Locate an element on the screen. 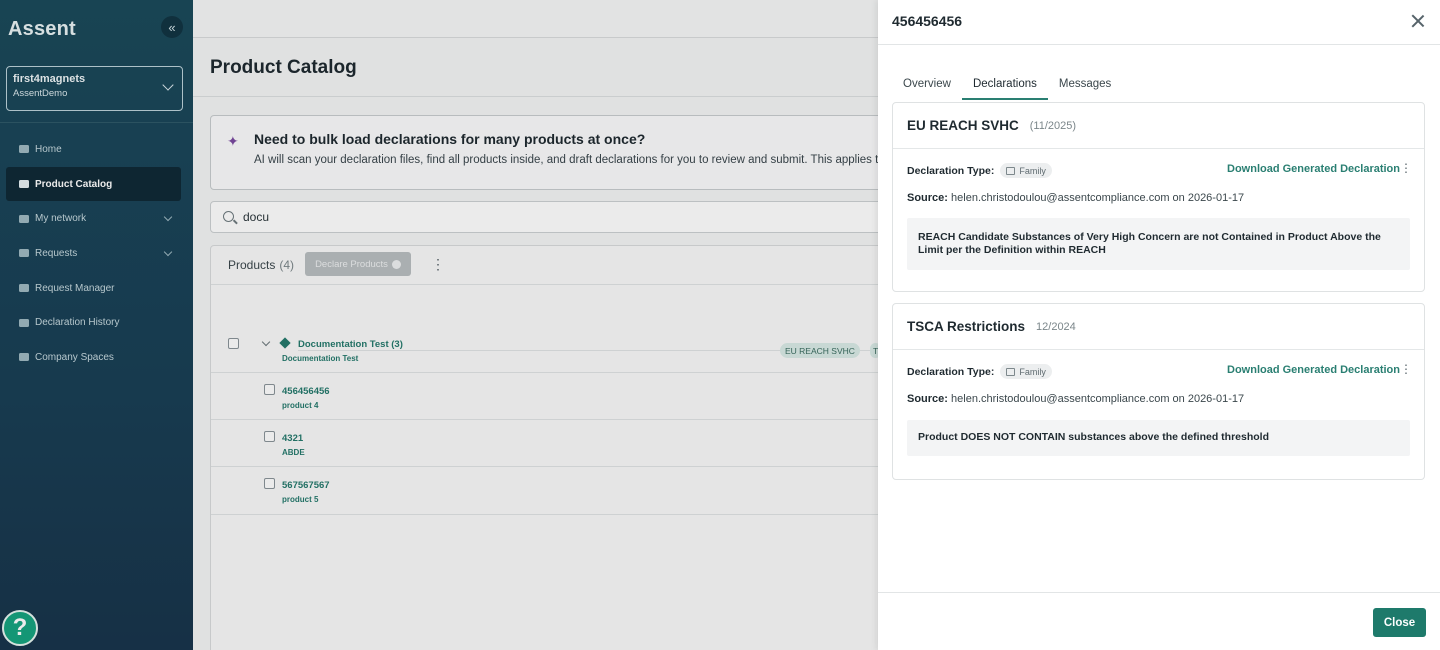  sidebar-item-my-network: My network is located at coordinates (96, 218).